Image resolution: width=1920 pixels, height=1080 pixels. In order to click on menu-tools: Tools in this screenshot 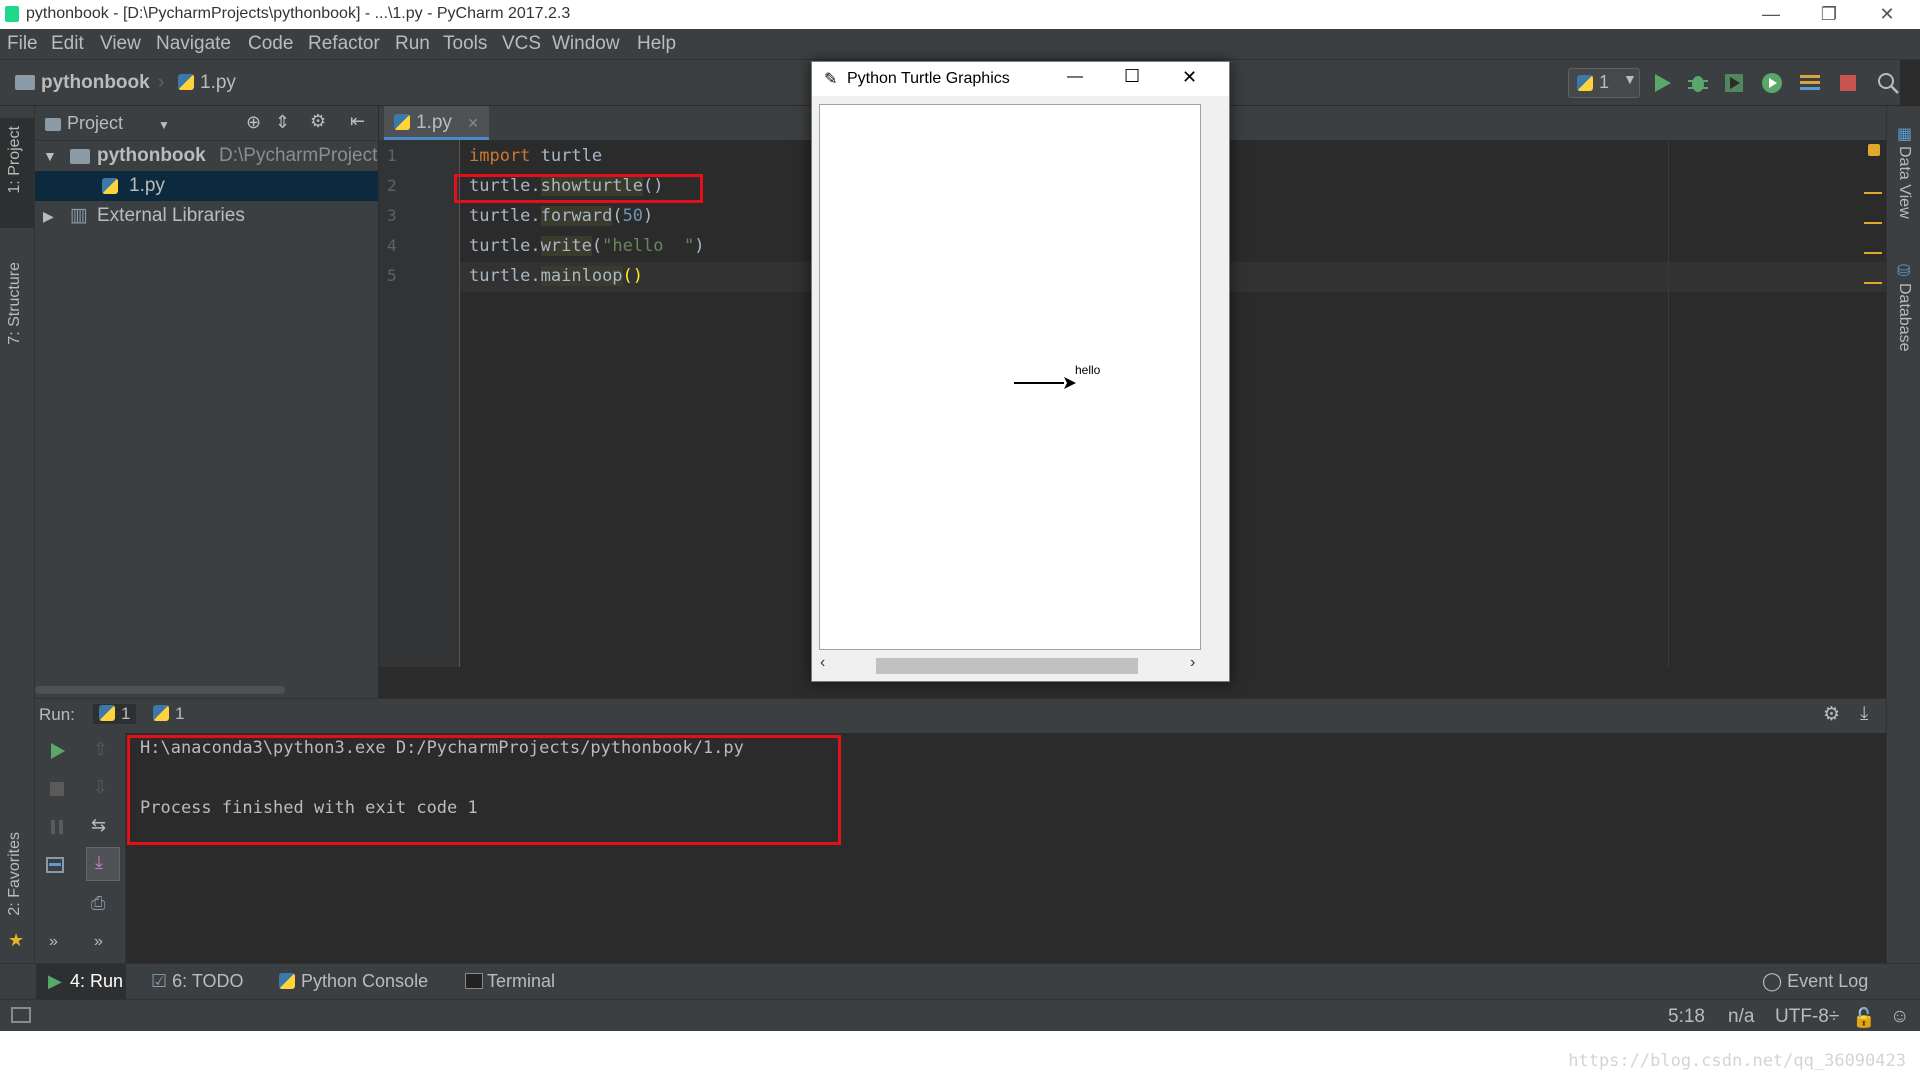, I will do `click(465, 44)`.